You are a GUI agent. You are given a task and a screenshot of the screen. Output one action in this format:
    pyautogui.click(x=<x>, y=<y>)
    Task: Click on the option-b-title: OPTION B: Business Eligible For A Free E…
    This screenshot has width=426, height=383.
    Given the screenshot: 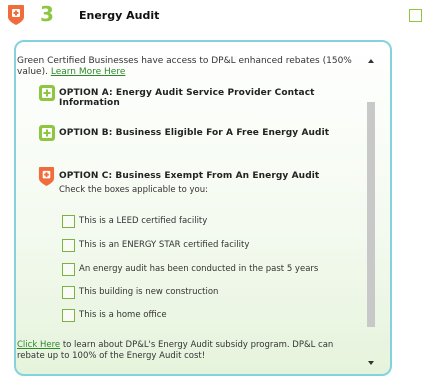 What is the action you would take?
    pyautogui.click(x=194, y=133)
    